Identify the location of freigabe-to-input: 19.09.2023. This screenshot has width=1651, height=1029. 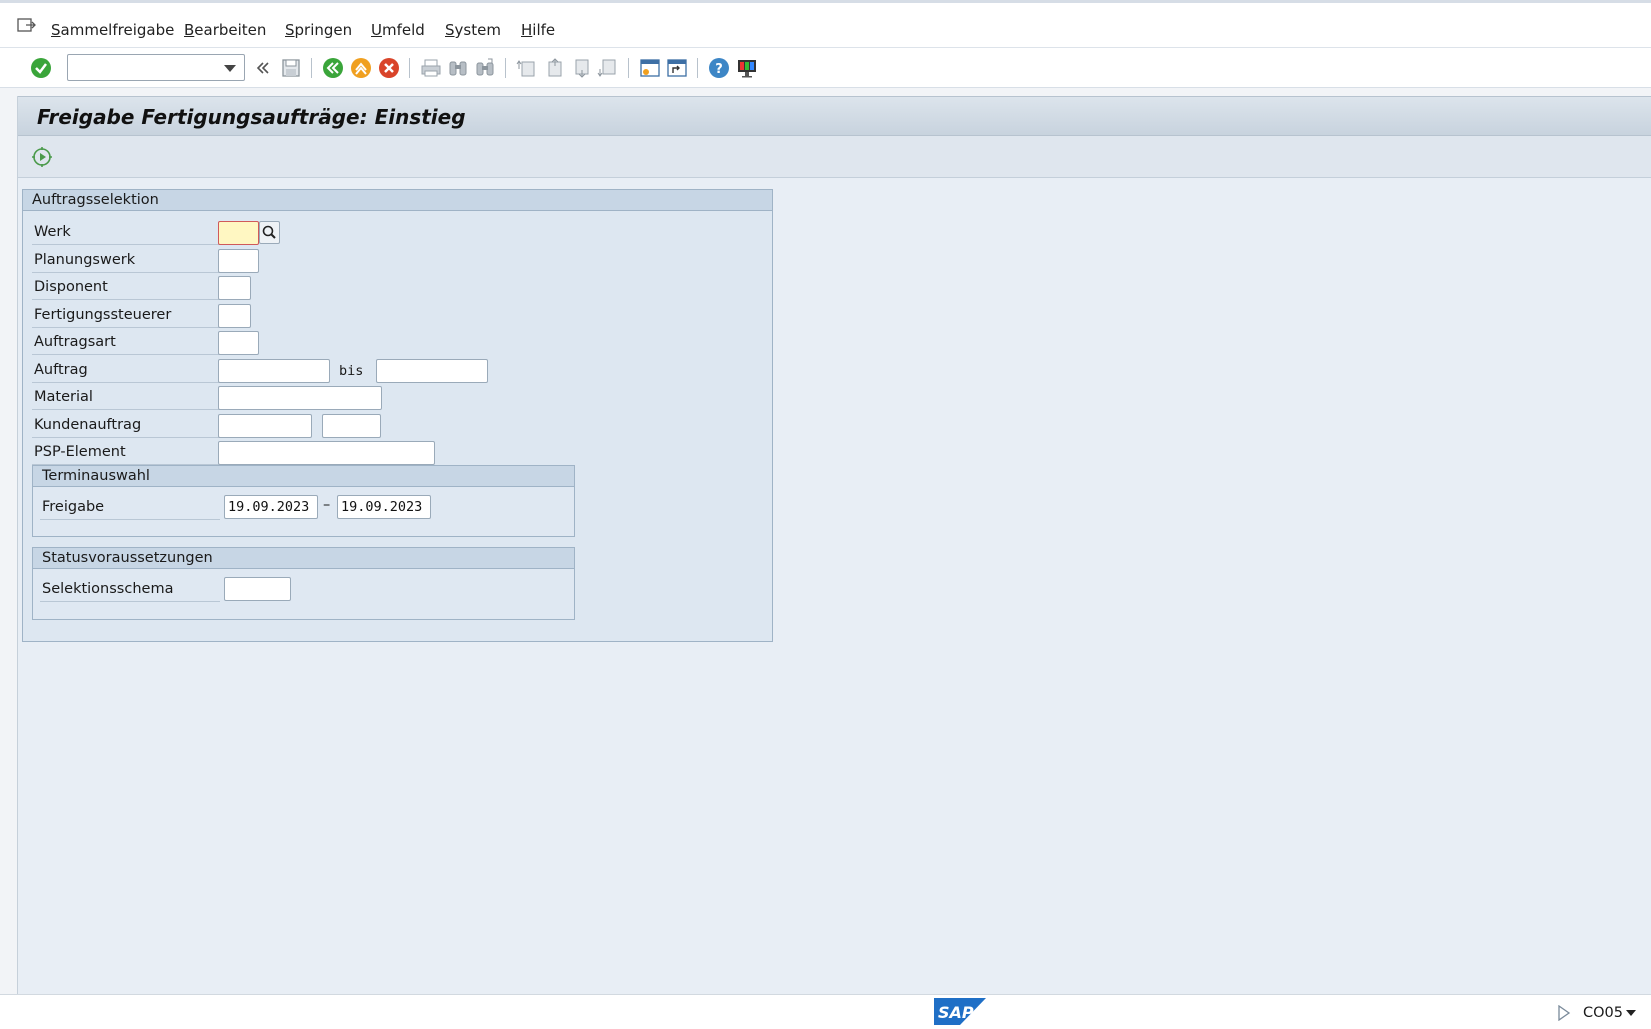
(384, 507).